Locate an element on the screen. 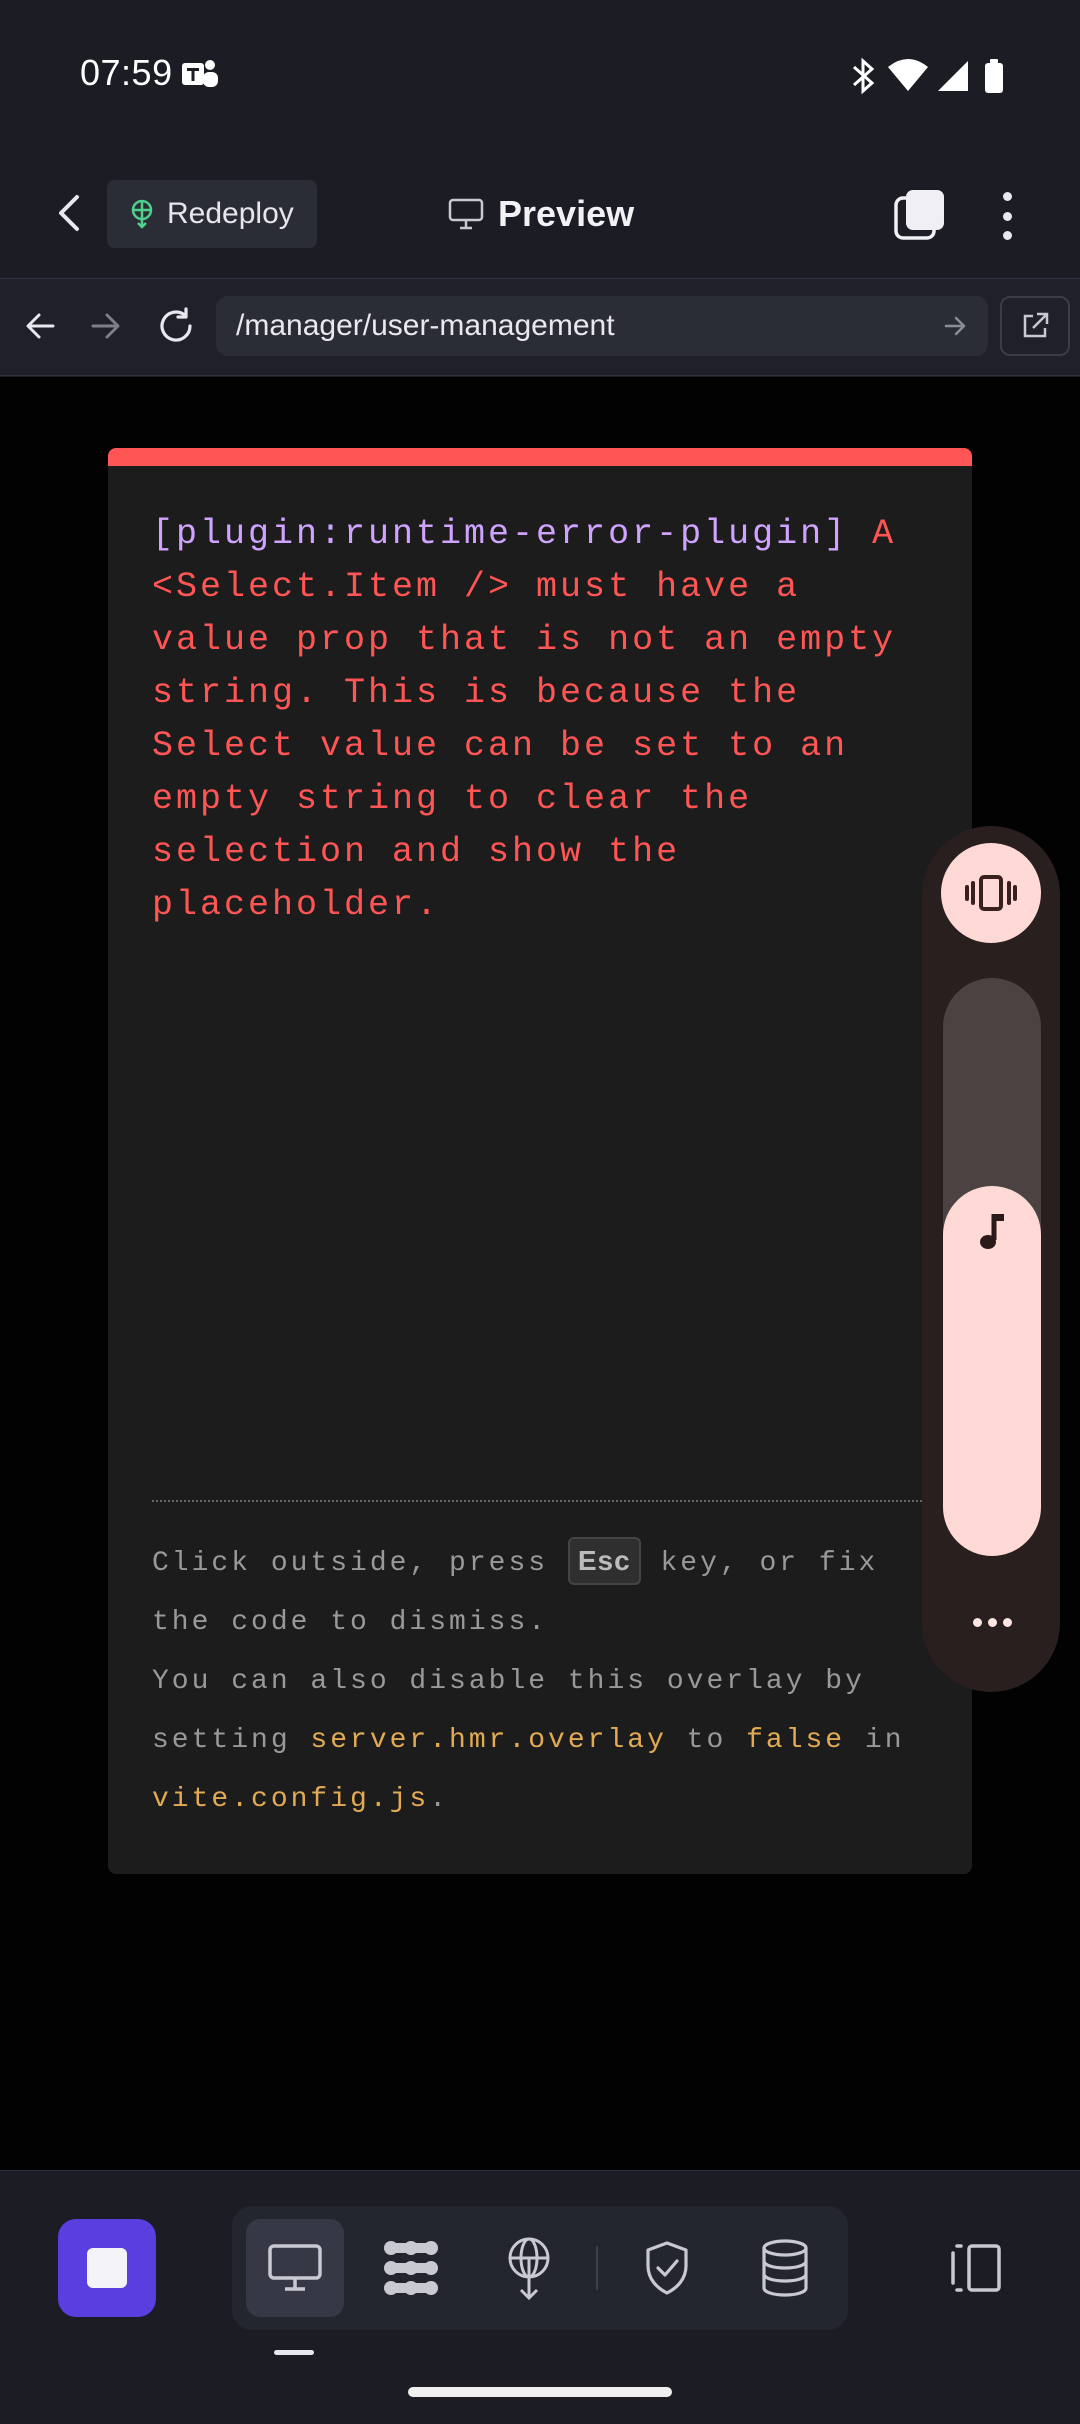 This screenshot has width=1080, height=2424. tip-text: to is located at coordinates (706, 1740).